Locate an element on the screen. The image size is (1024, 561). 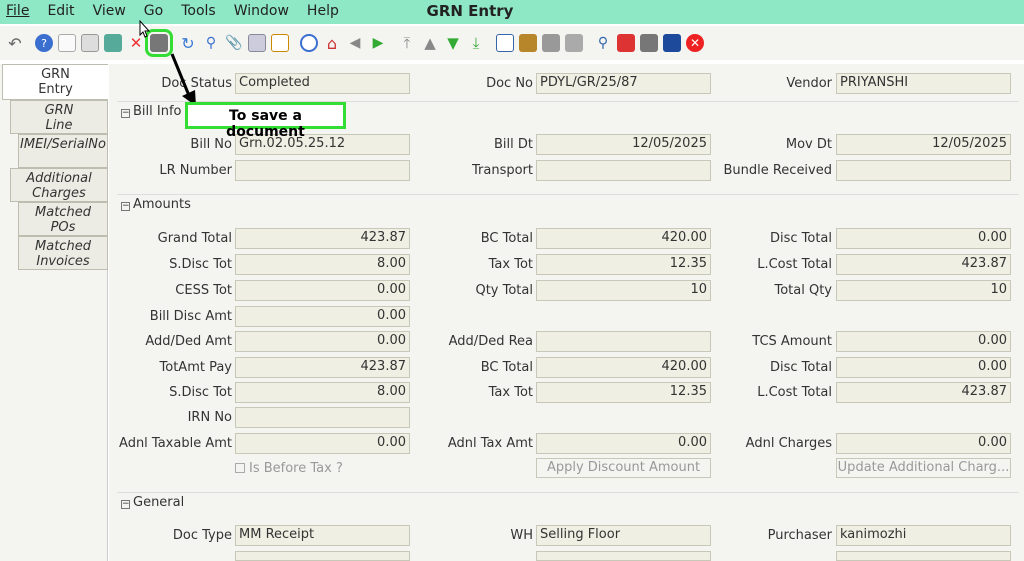
tax-tot-2-field: 12.35 is located at coordinates (623, 392).